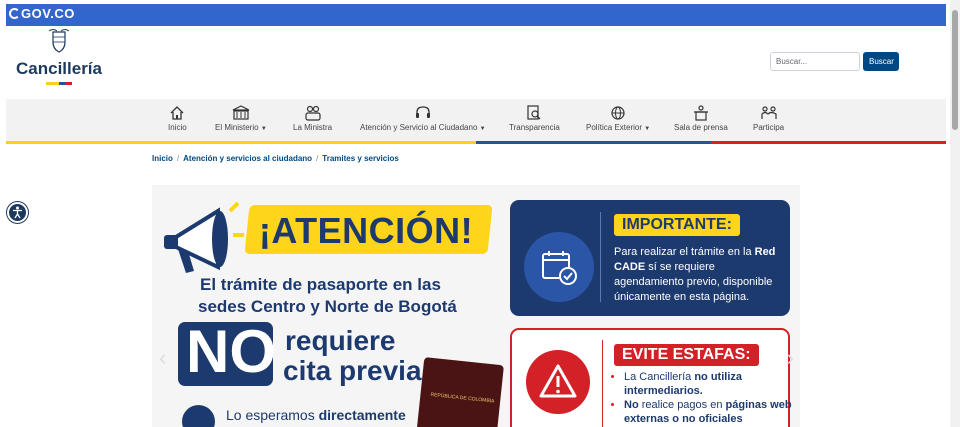  Describe the element at coordinates (177, 113) in the screenshot. I see `home-icon` at that location.